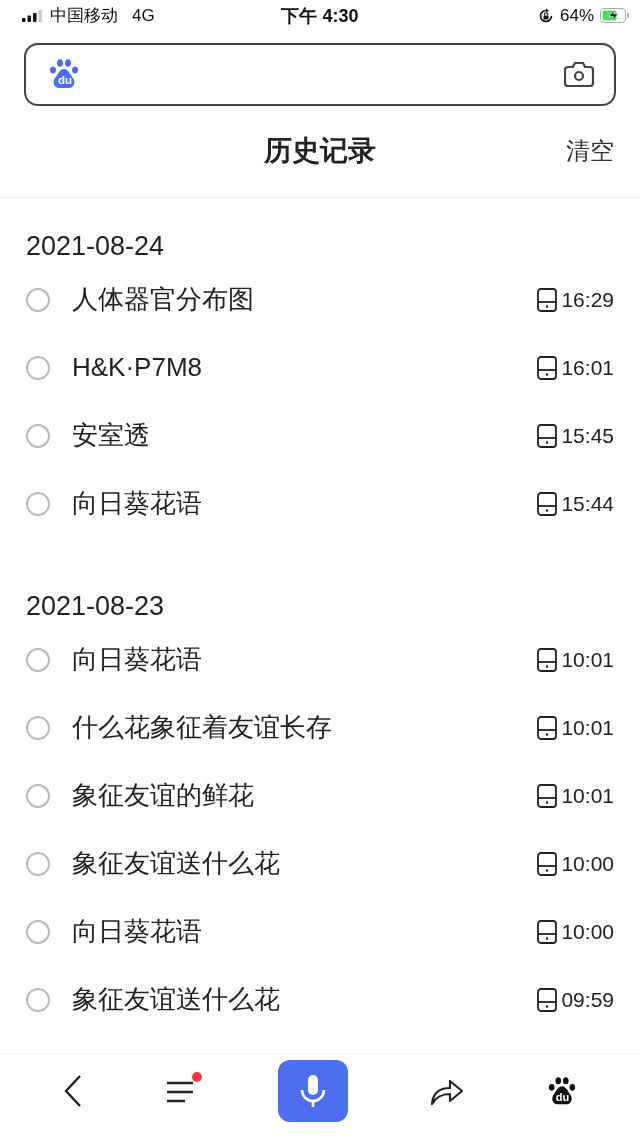 The image size is (640, 1138). I want to click on time-text: 16:29, so click(587, 299).